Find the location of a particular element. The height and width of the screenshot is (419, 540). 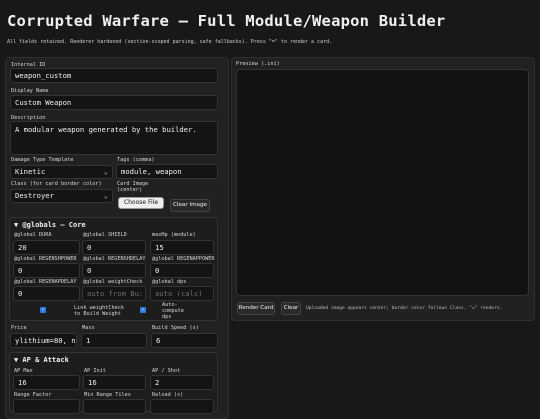

maxhp-input: 15 is located at coordinates (182, 247).